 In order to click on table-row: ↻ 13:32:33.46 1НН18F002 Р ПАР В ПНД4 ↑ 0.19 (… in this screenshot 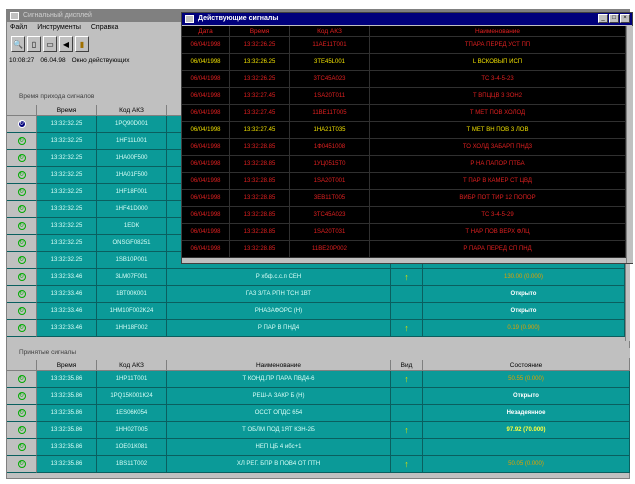, I will do `click(316, 328)`.